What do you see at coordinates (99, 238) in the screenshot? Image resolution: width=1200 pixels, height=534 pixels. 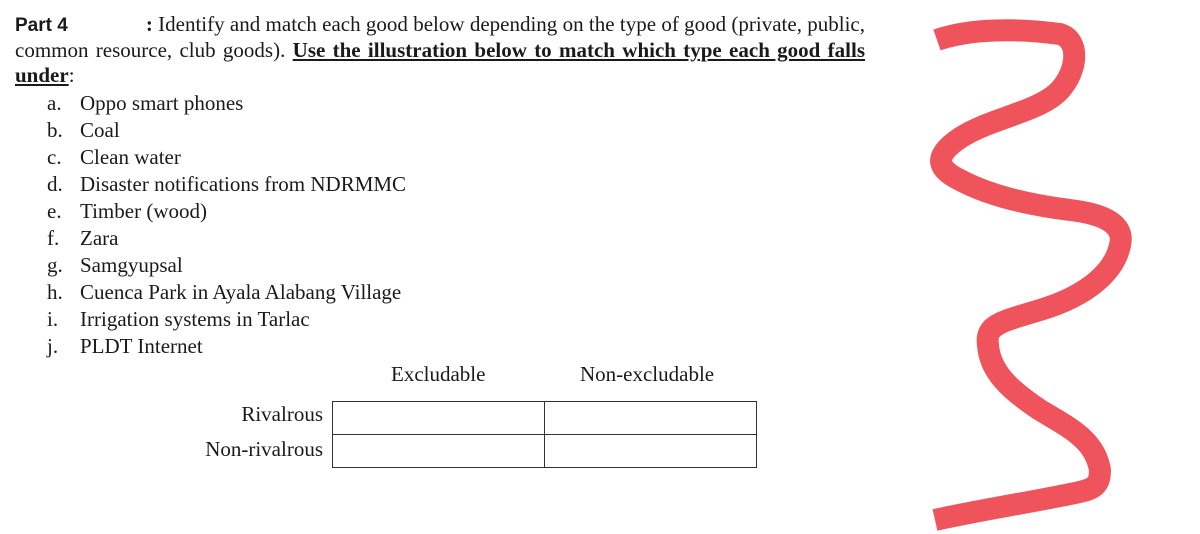 I see `list-item-label: Zara` at bounding box center [99, 238].